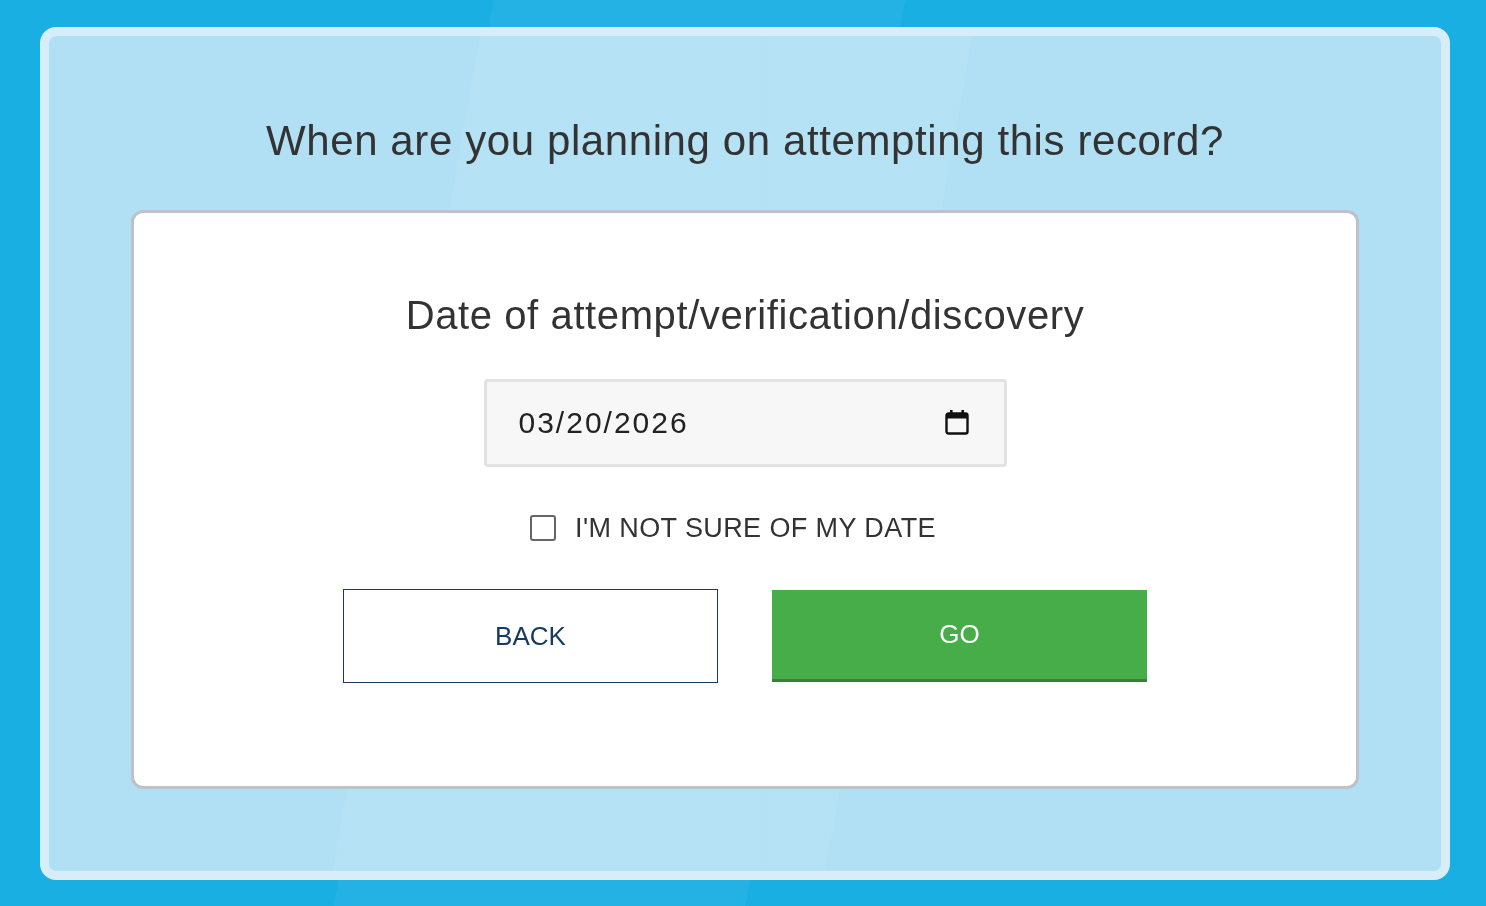 This screenshot has height=906, width=1486. Describe the element at coordinates (745, 315) in the screenshot. I see `date-label: Date of attempt/verification/discovery` at that location.